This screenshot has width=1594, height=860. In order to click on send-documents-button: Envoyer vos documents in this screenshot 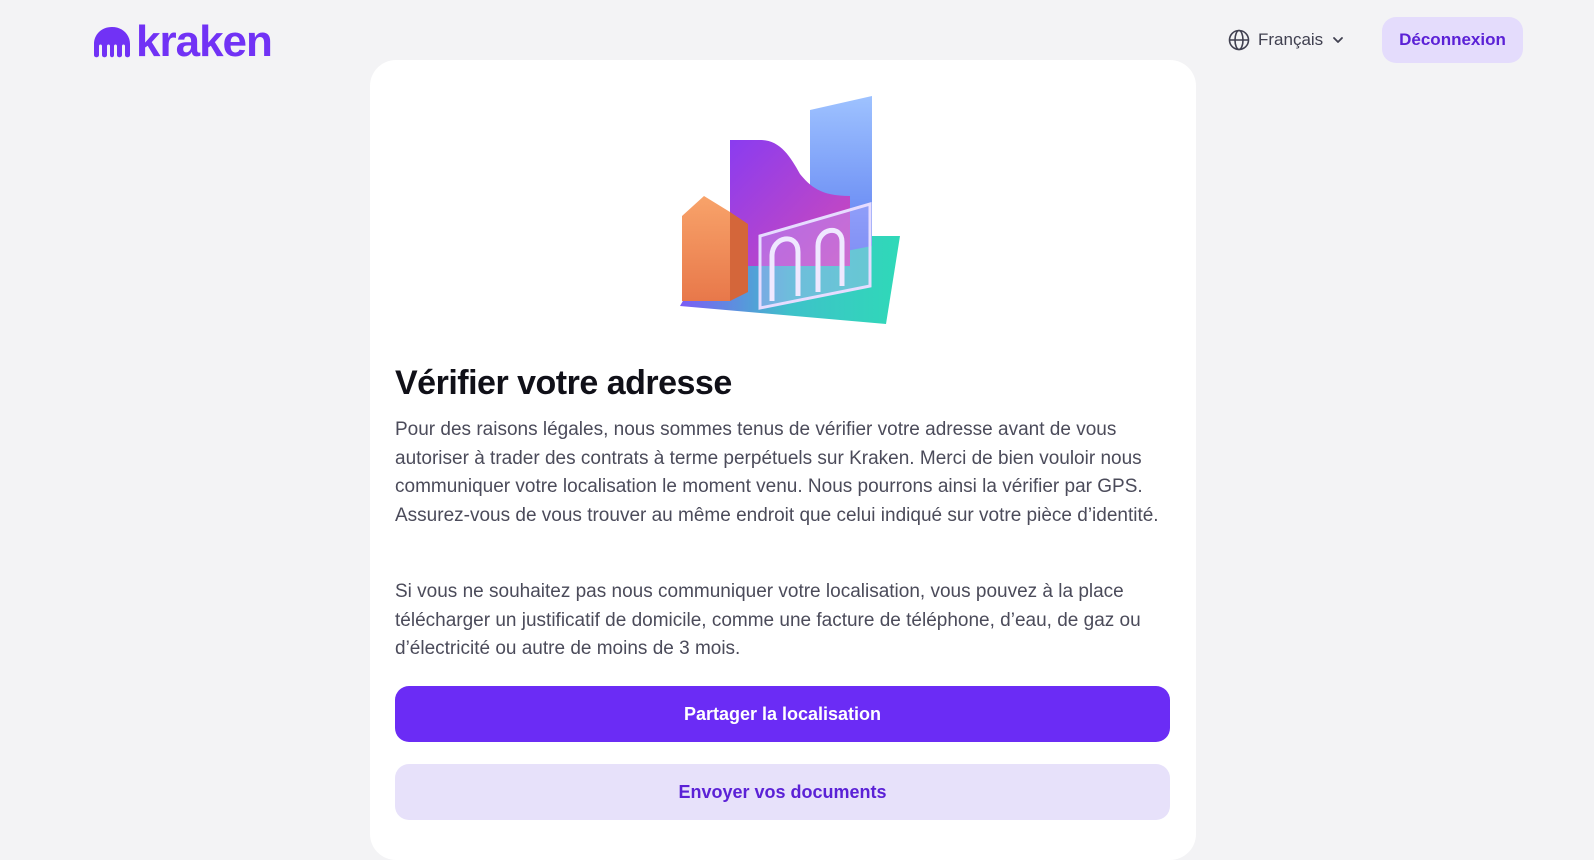, I will do `click(782, 792)`.